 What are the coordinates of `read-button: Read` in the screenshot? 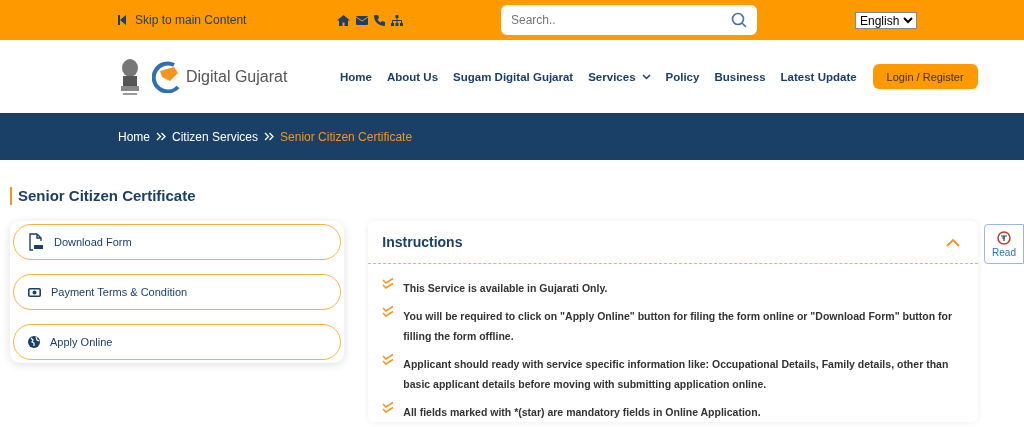 It's located at (1004, 244).